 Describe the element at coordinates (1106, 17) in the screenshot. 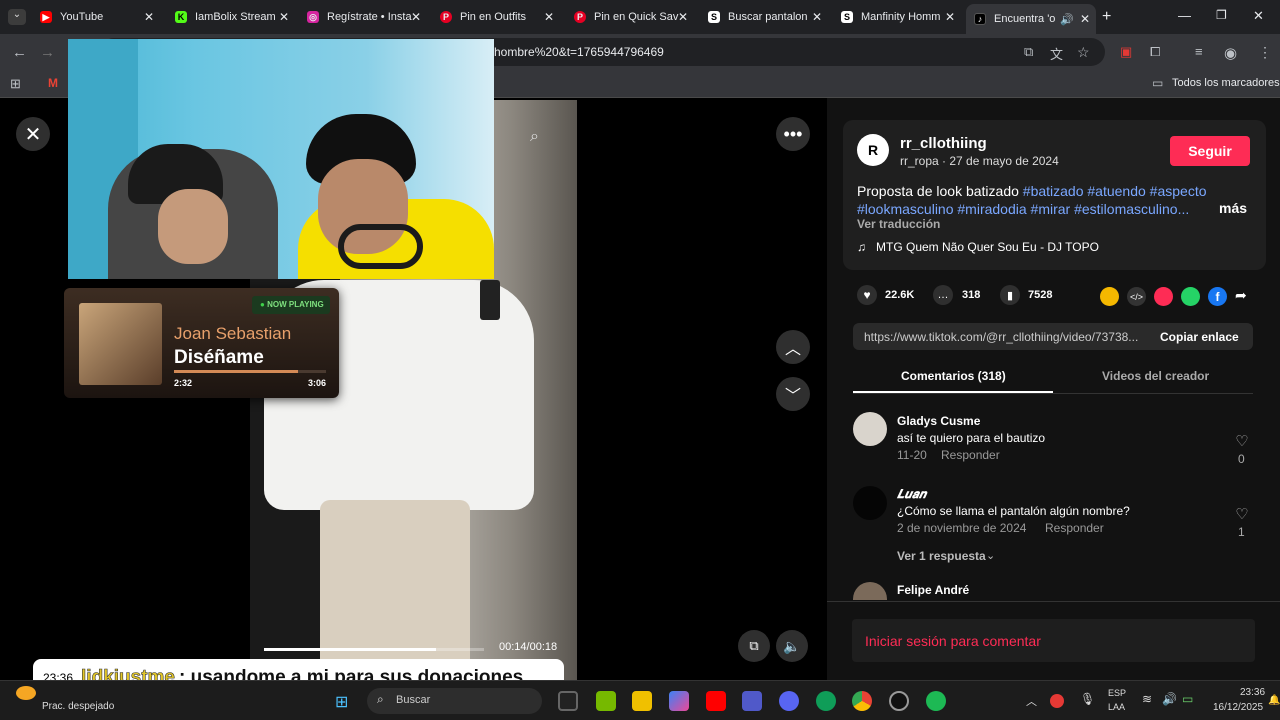

I see `new-tab-icon: +` at that location.